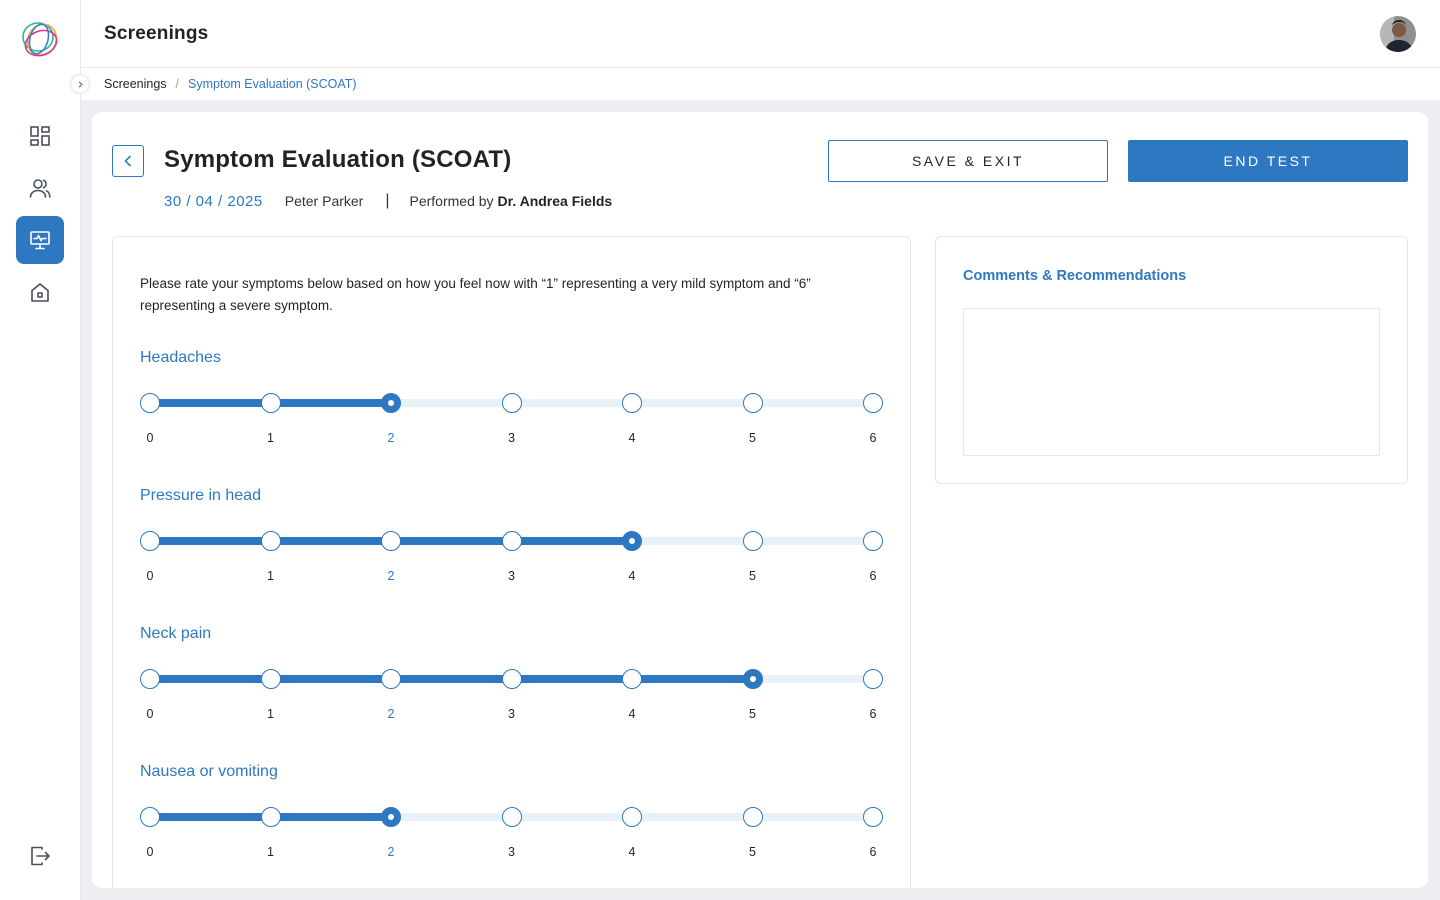 The height and width of the screenshot is (900, 1440). What do you see at coordinates (338, 159) in the screenshot?
I see `page-title: Symptom Evaluation (SCOAT)` at bounding box center [338, 159].